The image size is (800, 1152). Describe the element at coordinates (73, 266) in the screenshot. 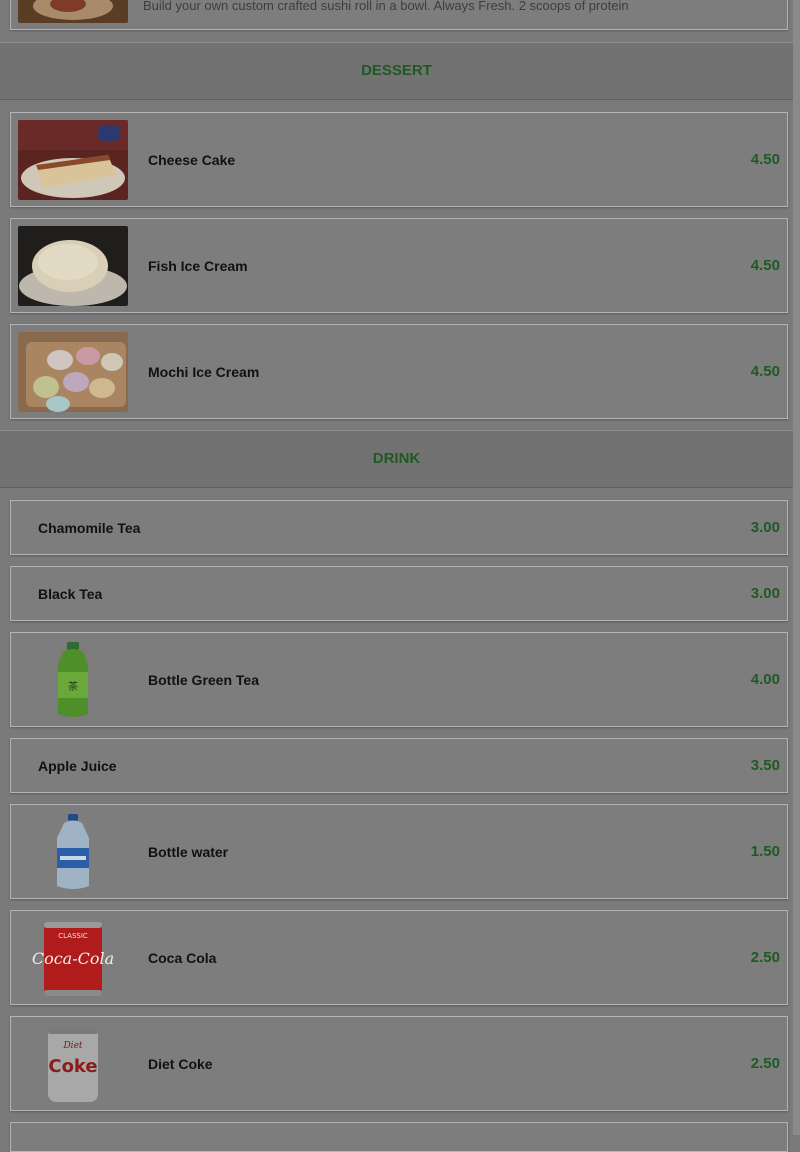

I see `fish-ice-cream-photo` at that location.